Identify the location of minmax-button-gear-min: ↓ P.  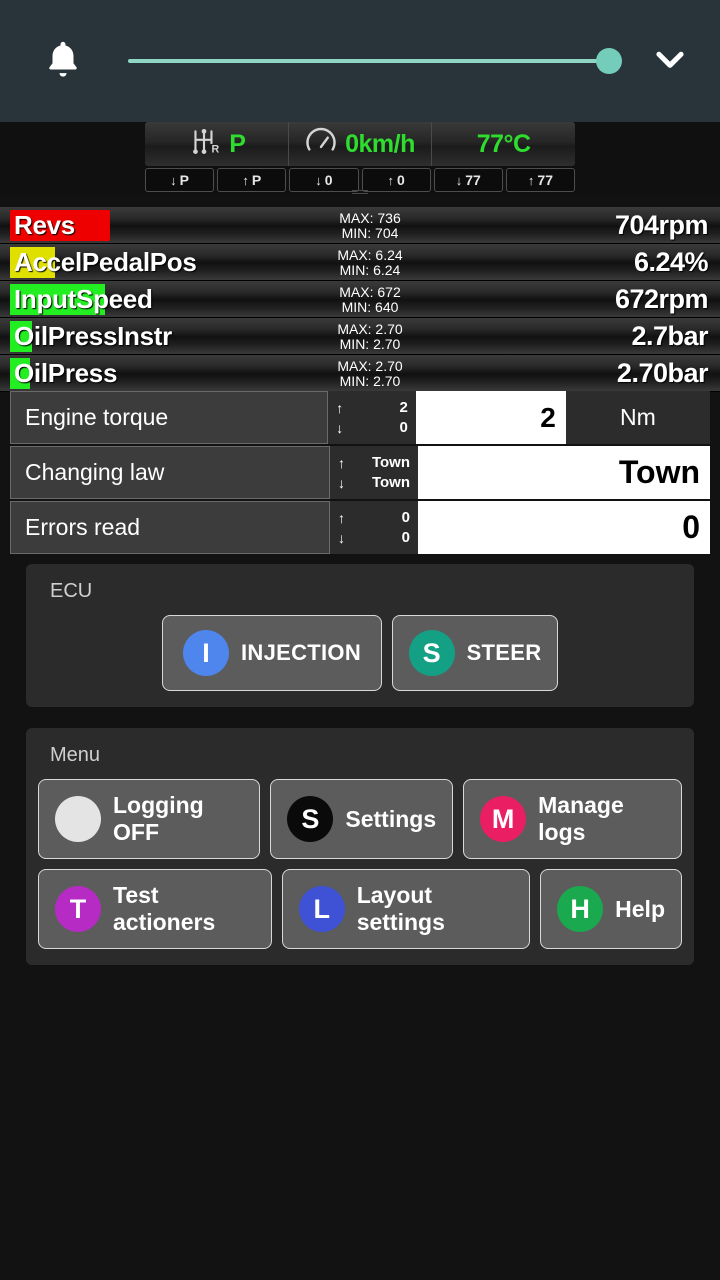
(180, 180).